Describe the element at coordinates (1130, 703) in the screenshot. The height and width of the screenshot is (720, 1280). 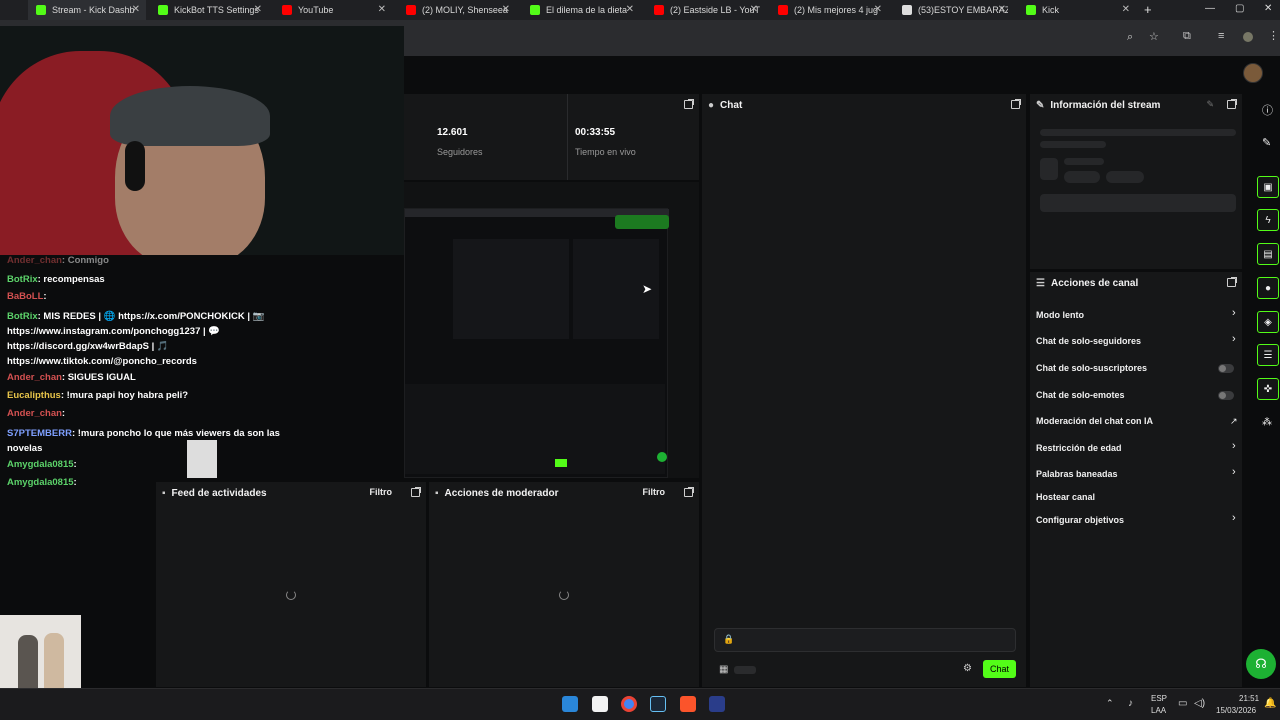
I see `mic-icon: ♪` at that location.